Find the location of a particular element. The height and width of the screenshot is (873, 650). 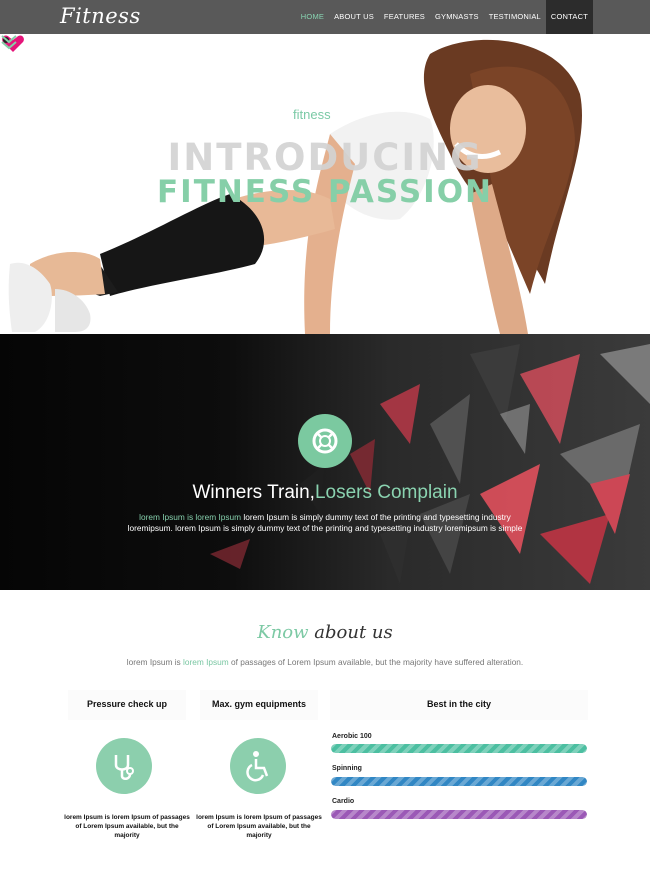

bar-track-spinning is located at coordinates (459, 781).